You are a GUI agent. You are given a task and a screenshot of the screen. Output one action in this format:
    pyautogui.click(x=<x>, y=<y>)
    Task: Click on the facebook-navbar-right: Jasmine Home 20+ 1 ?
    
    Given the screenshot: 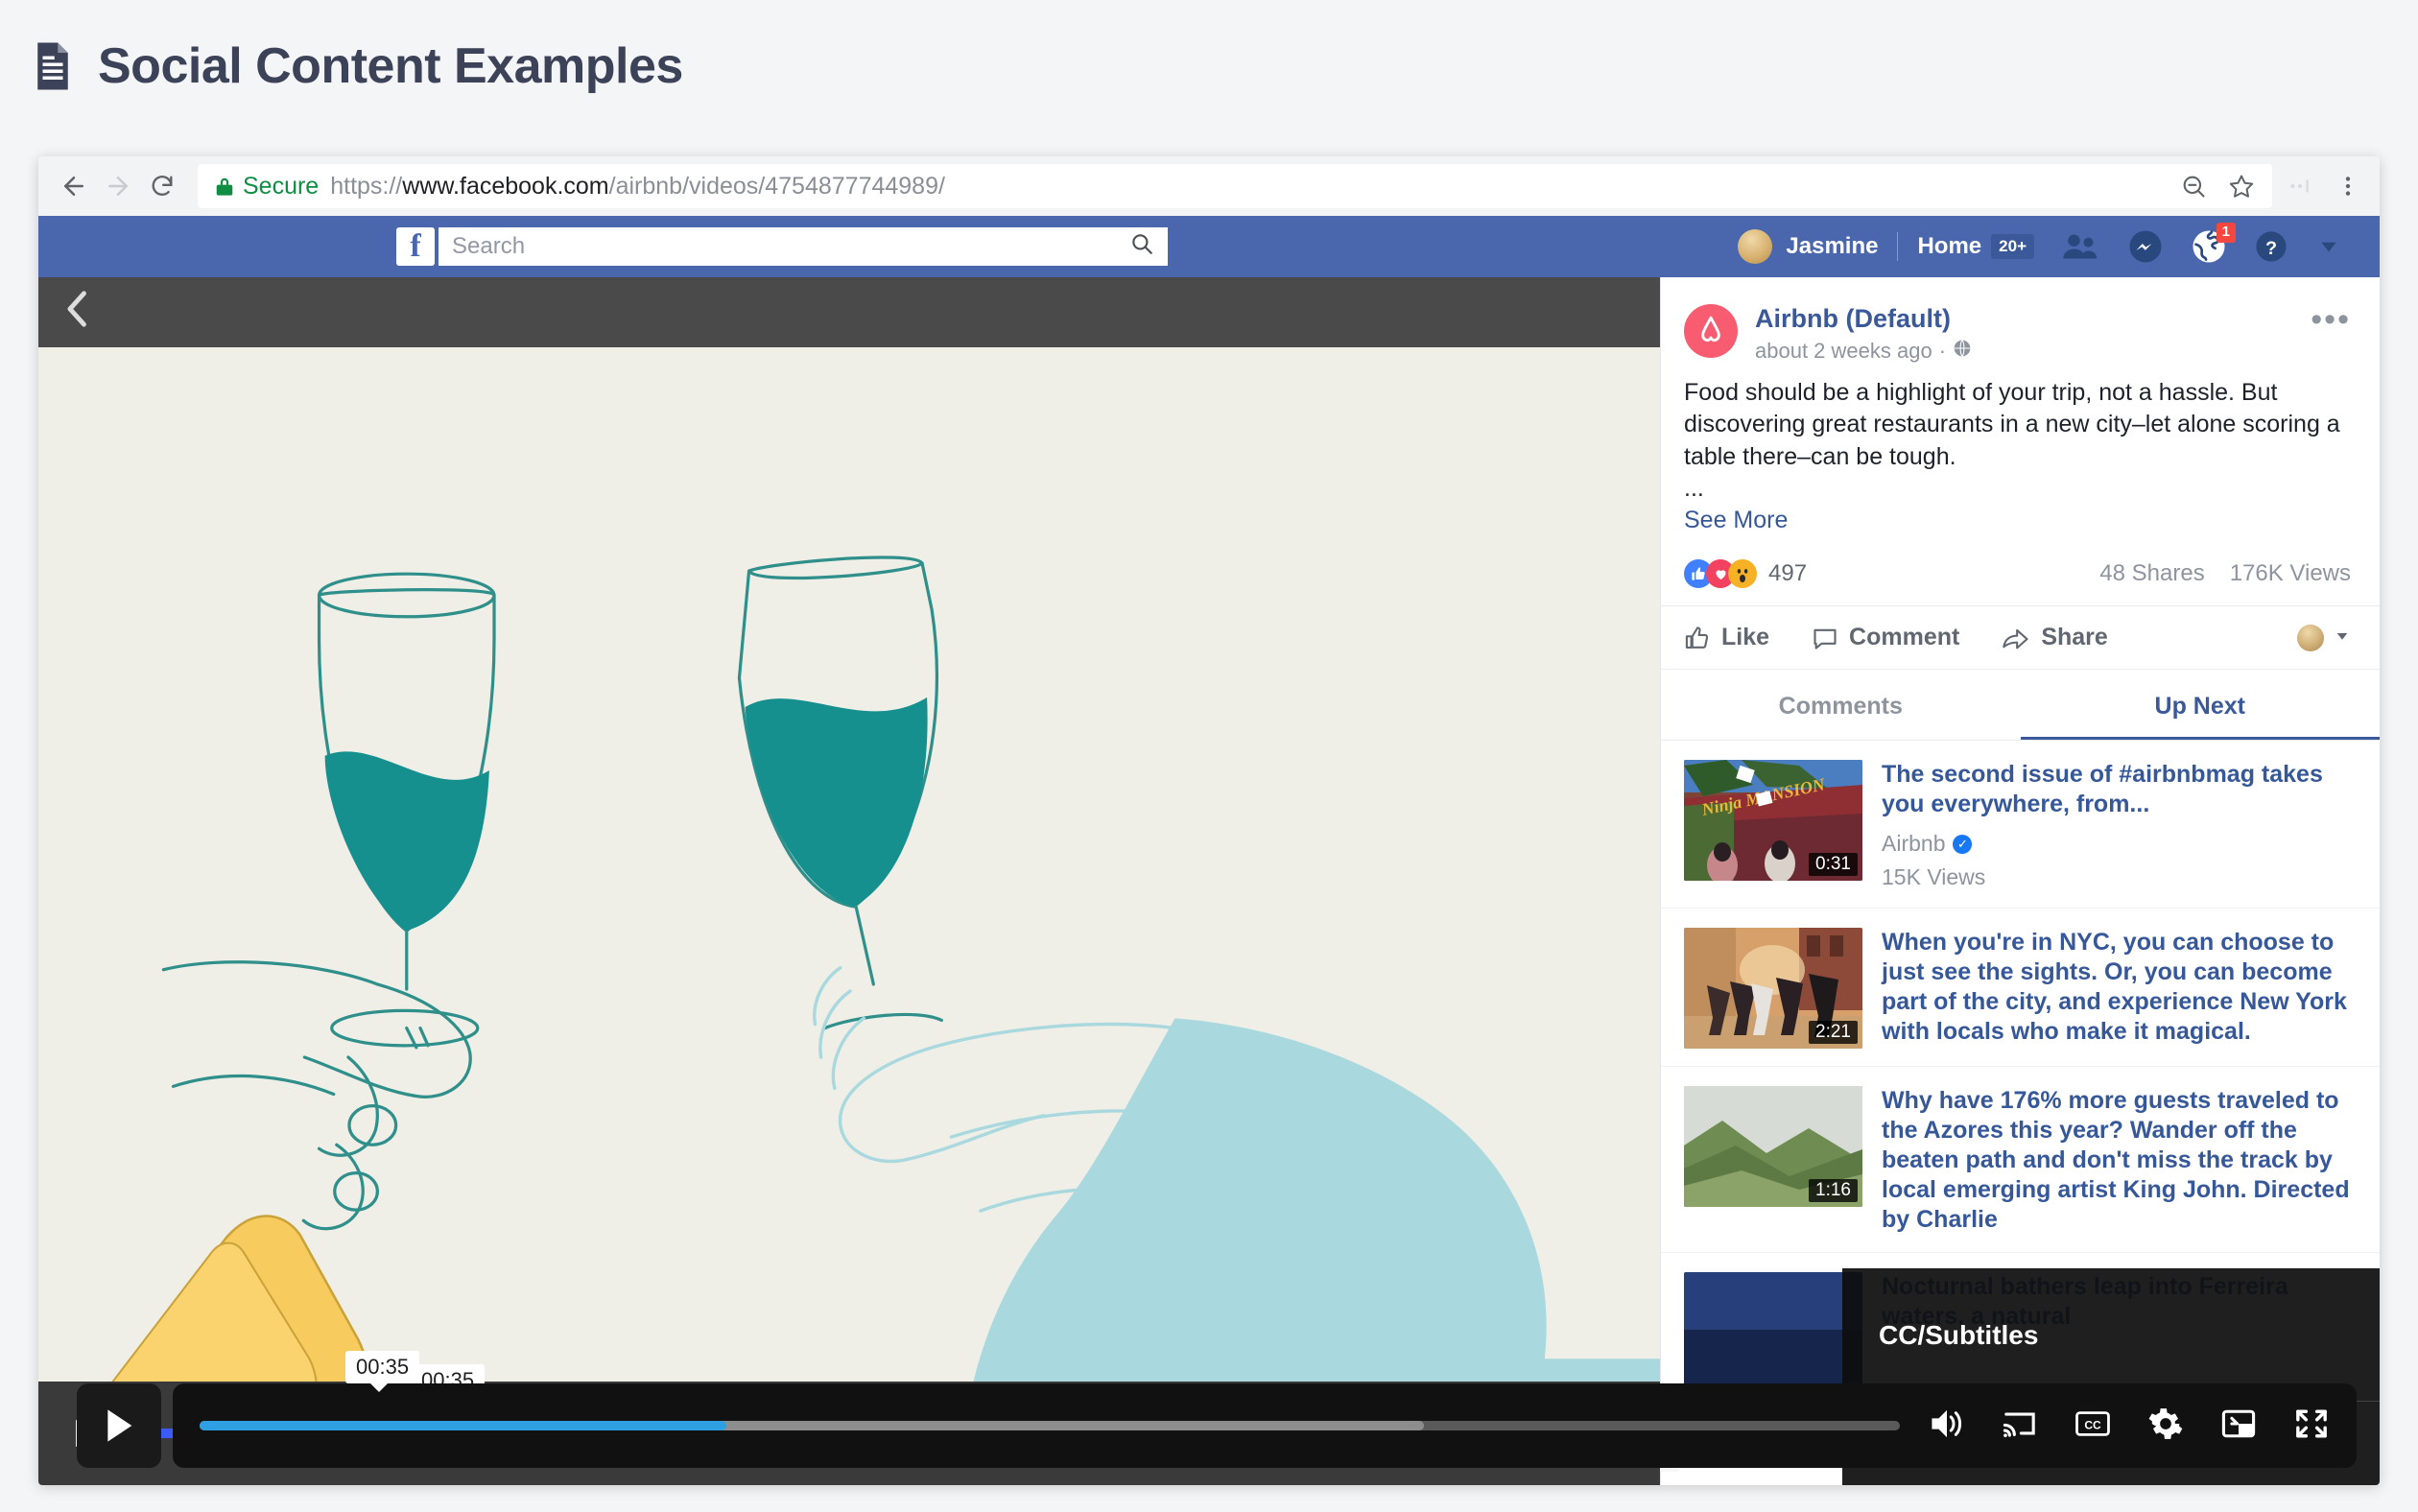 What is the action you would take?
    pyautogui.click(x=2046, y=243)
    